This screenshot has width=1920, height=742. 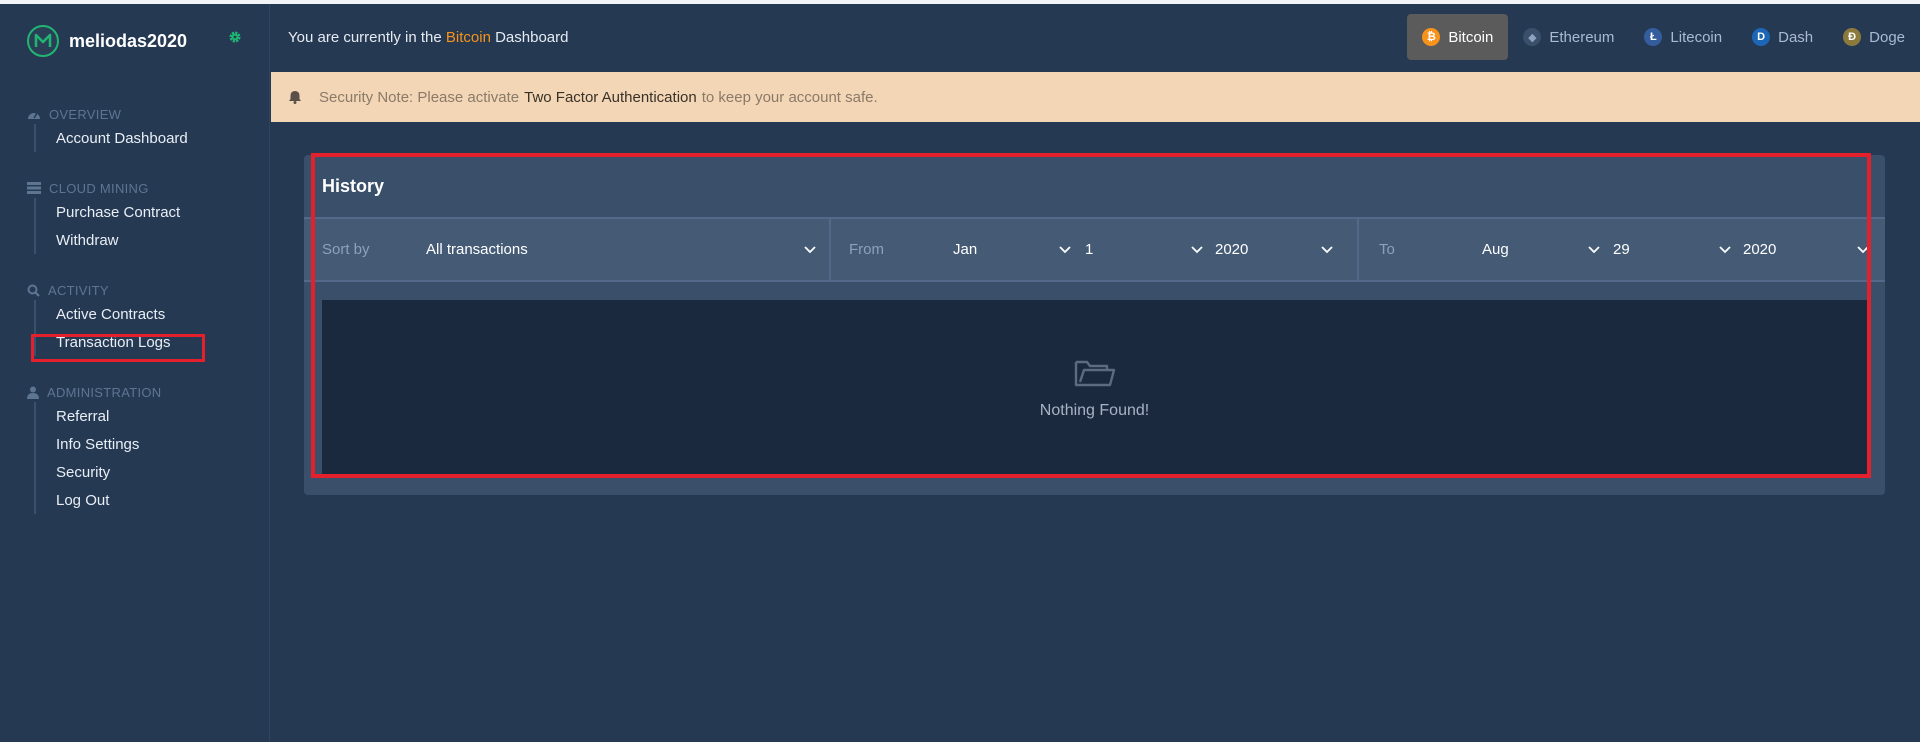 I want to click on from-label: From, so click(x=866, y=249).